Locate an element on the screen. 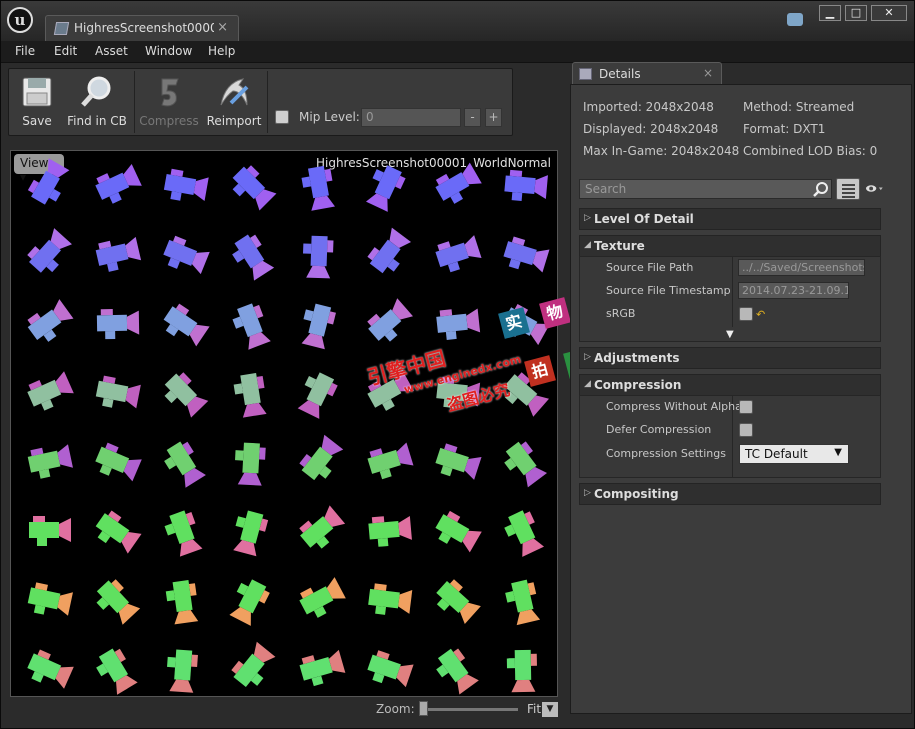  menu-bar: File Edit Asset Window Help is located at coordinates (457, 52).